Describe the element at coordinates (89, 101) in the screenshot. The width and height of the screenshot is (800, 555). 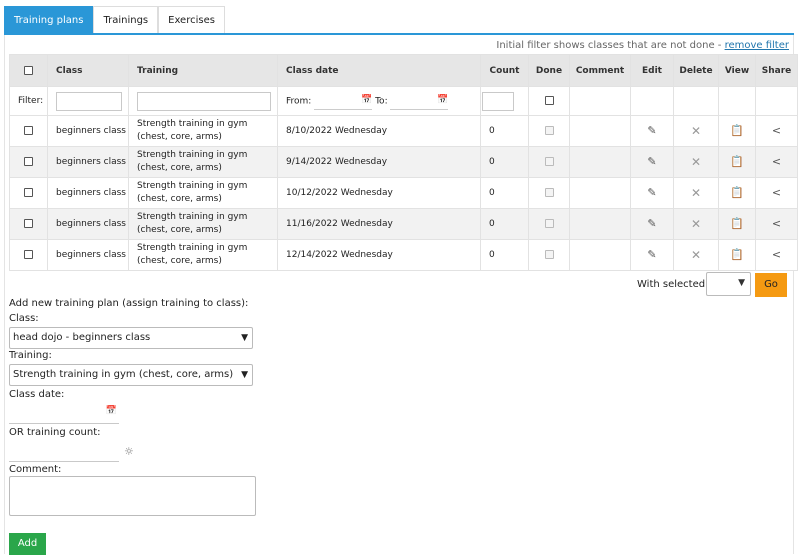
I see `class-filter-input` at that location.